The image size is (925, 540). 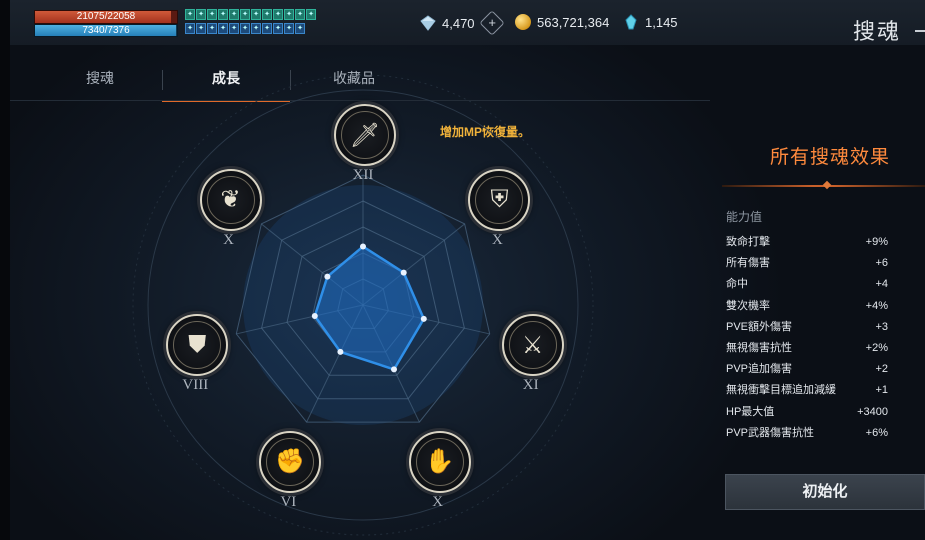 I want to click on stat-row: HP最大值 +3400, so click(x=807, y=412).